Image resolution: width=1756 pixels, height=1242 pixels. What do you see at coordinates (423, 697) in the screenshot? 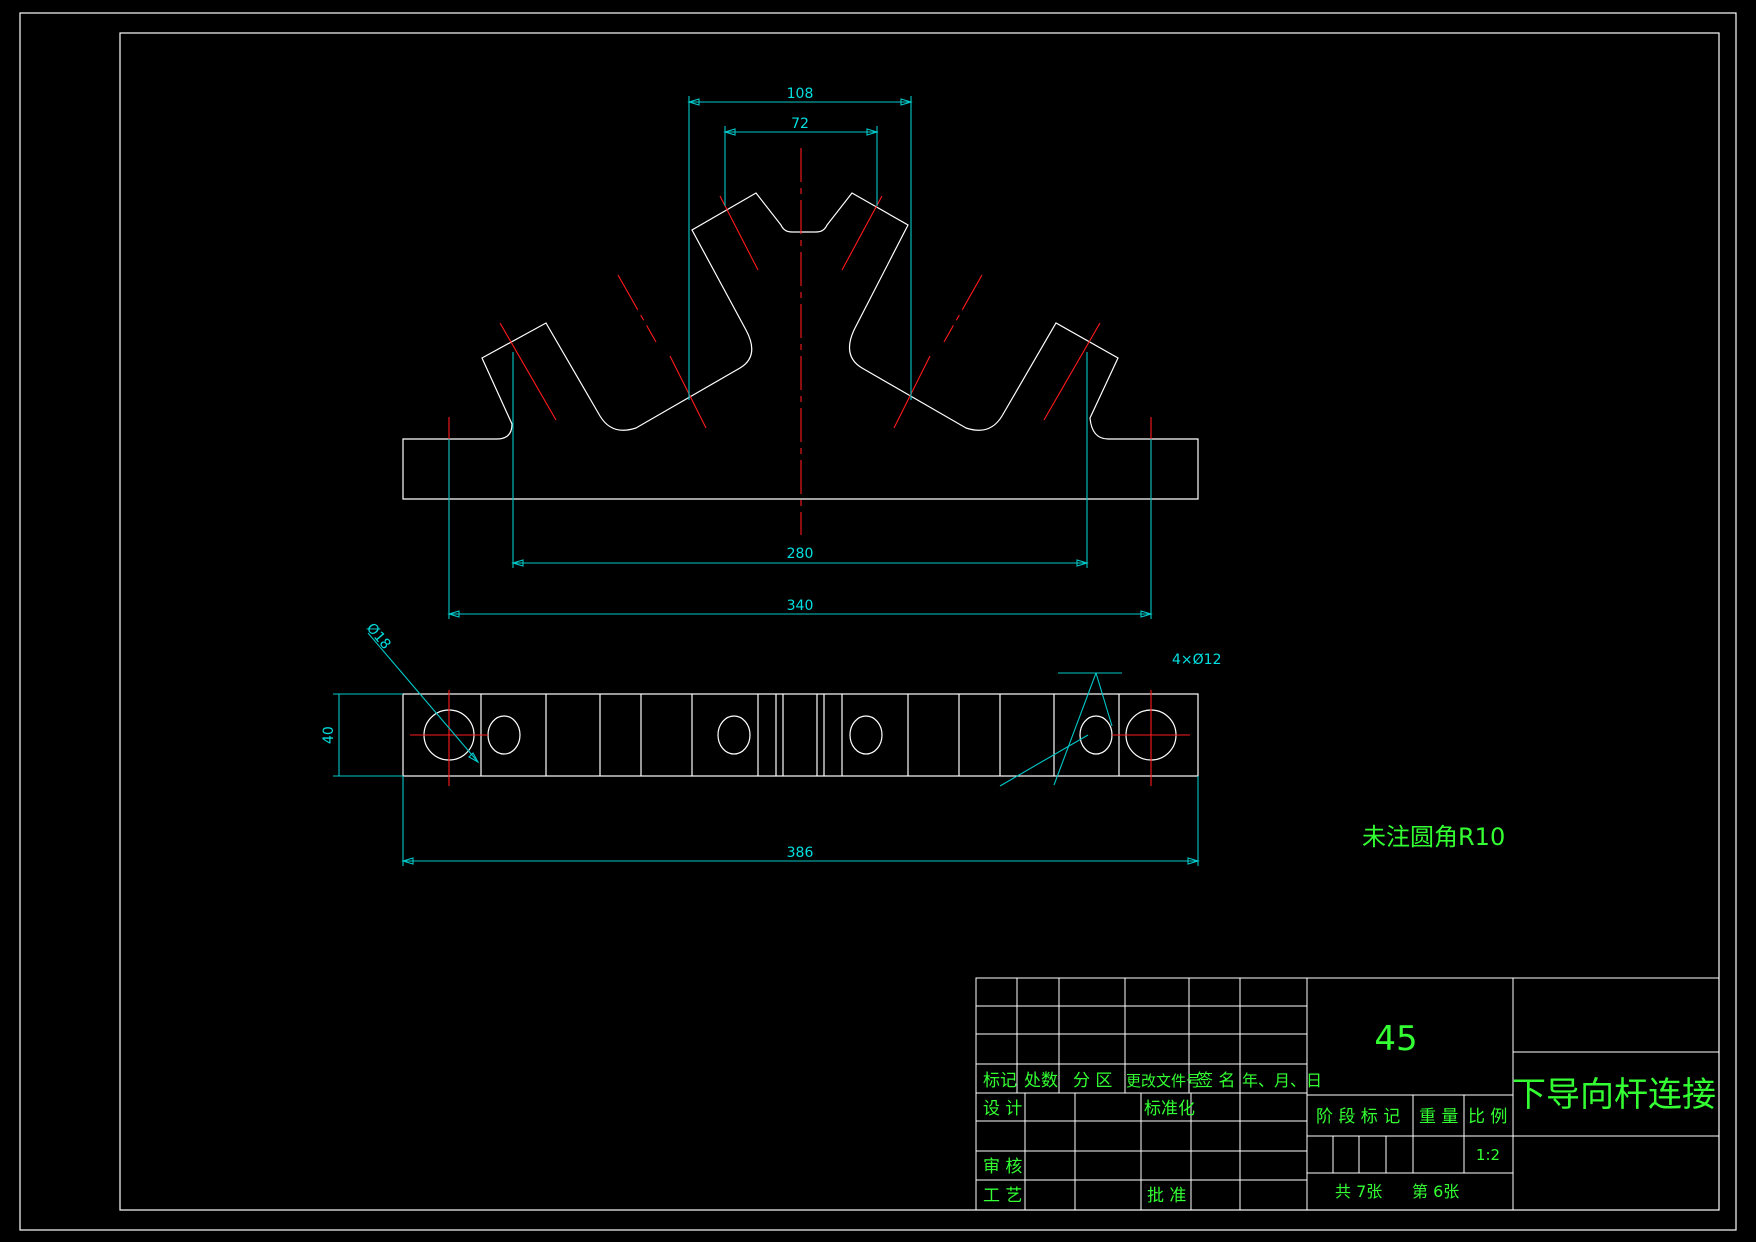
I see `leader-dia18` at bounding box center [423, 697].